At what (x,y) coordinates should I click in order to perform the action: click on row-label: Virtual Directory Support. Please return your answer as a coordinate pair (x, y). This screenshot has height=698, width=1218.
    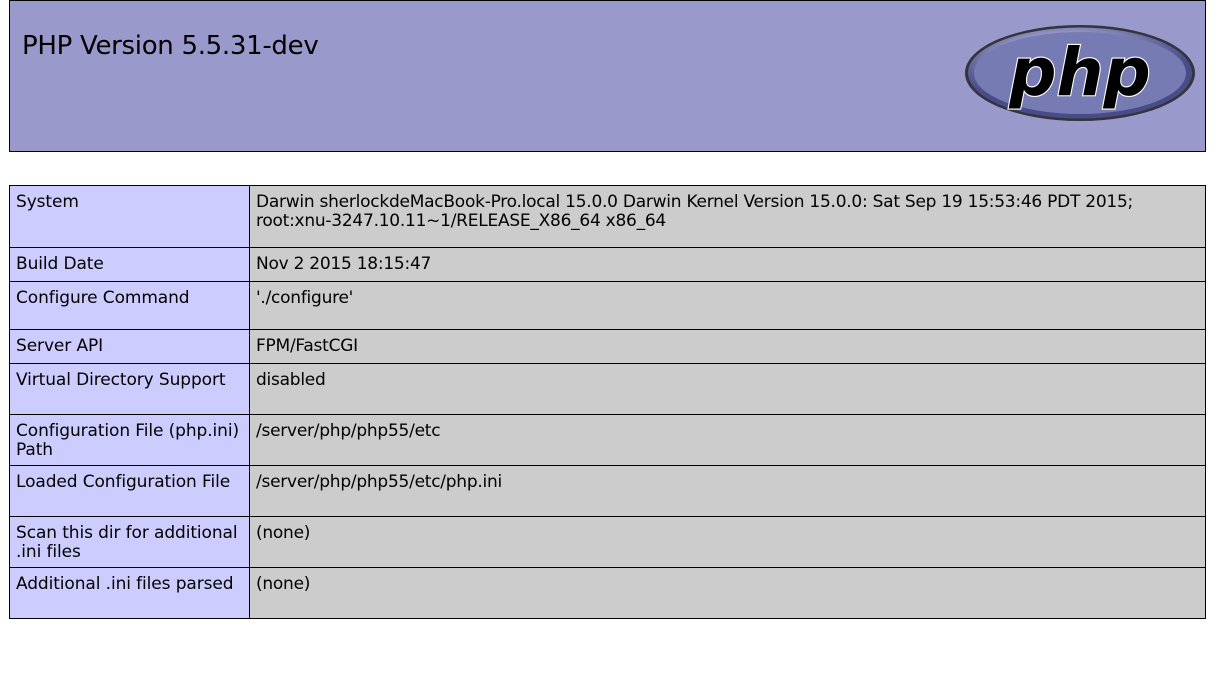
    Looking at the image, I should click on (129, 389).